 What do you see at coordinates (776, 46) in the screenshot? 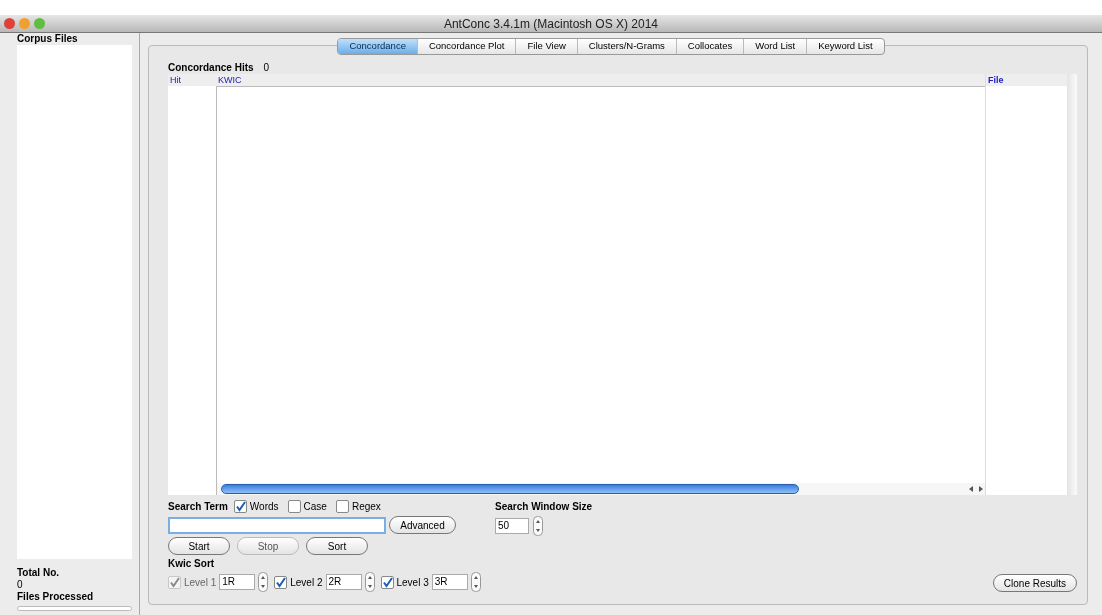
I see `tab: Word List` at bounding box center [776, 46].